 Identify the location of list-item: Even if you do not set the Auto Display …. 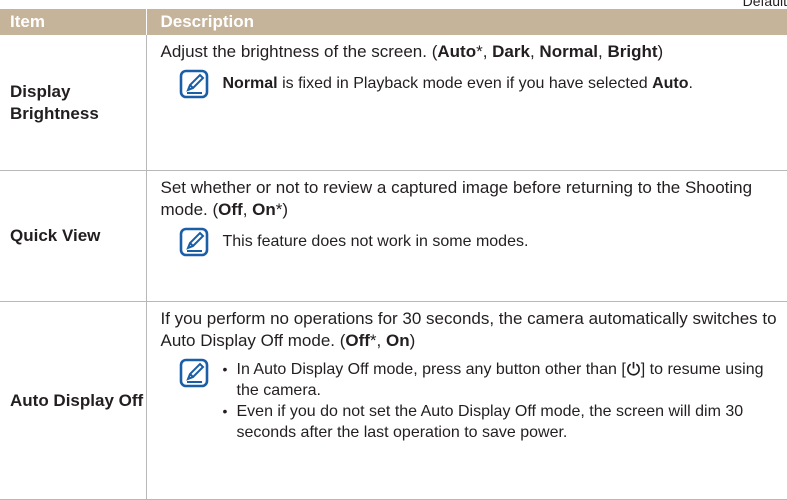
(501, 422).